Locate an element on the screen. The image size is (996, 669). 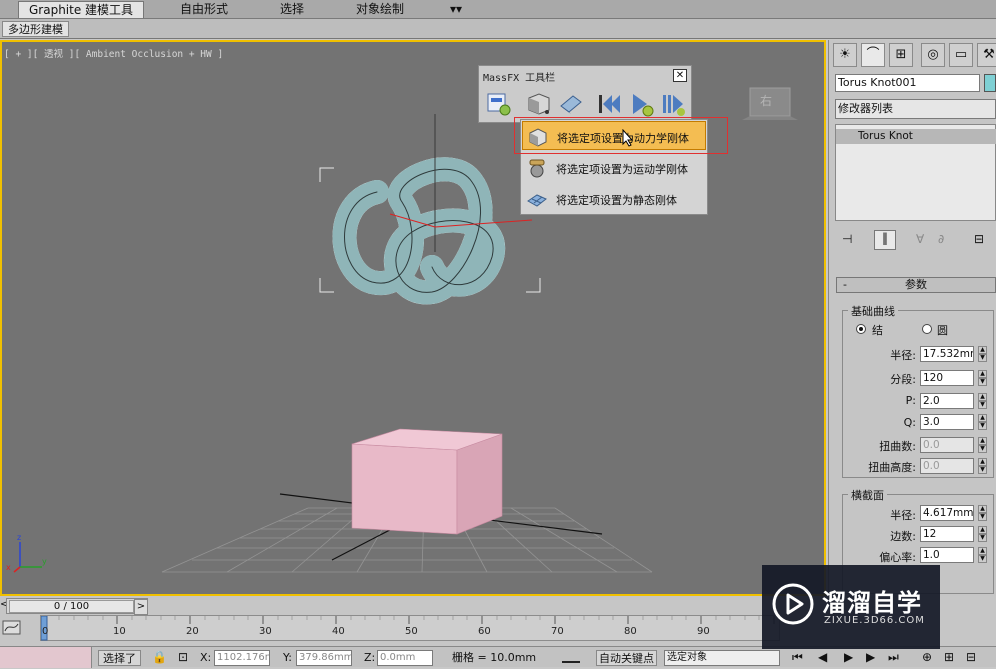
y-coord-field: 379.86mm is located at coordinates (324, 658).